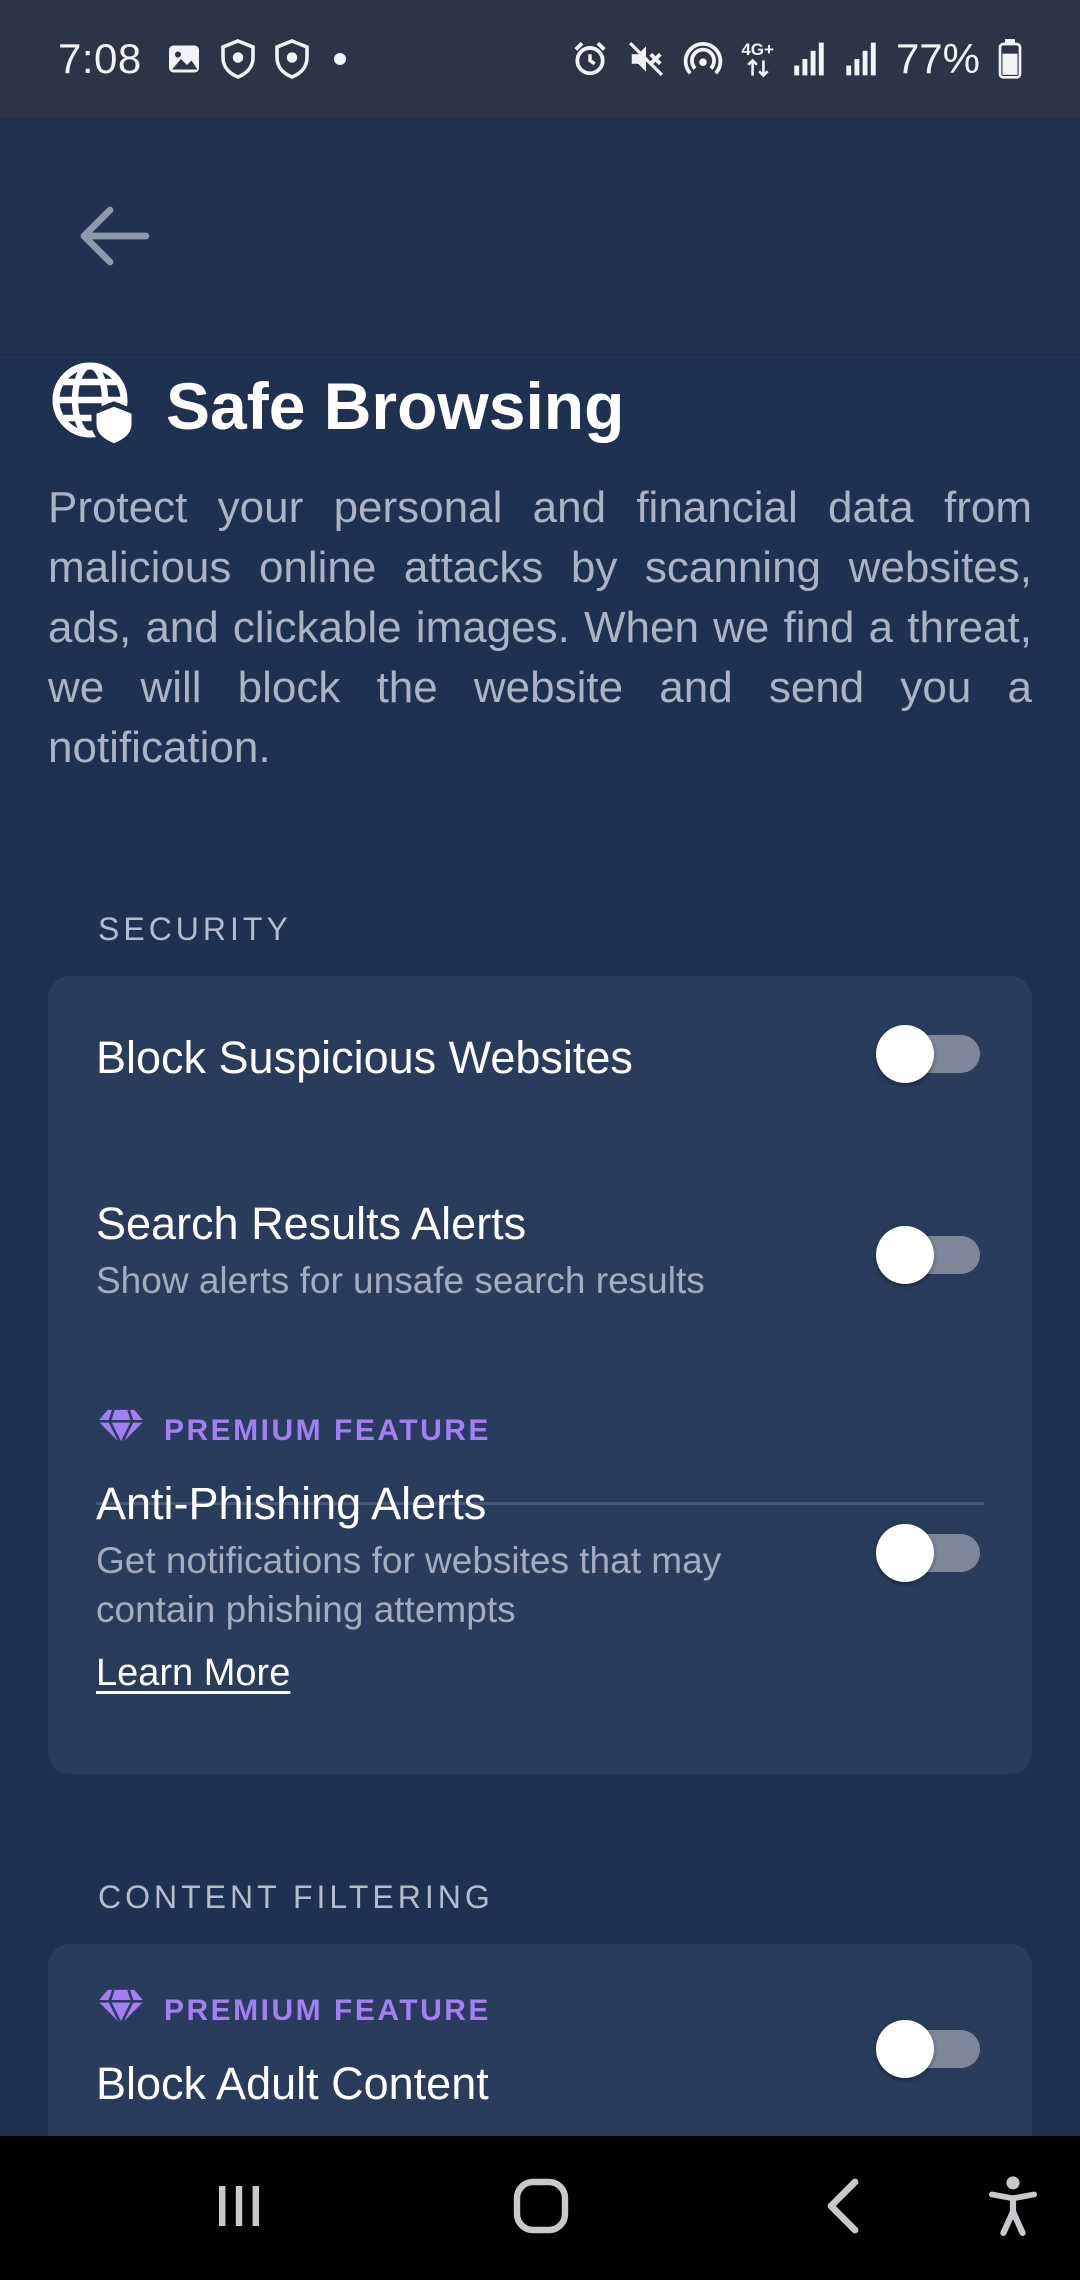  I want to click on mute-icon, so click(646, 59).